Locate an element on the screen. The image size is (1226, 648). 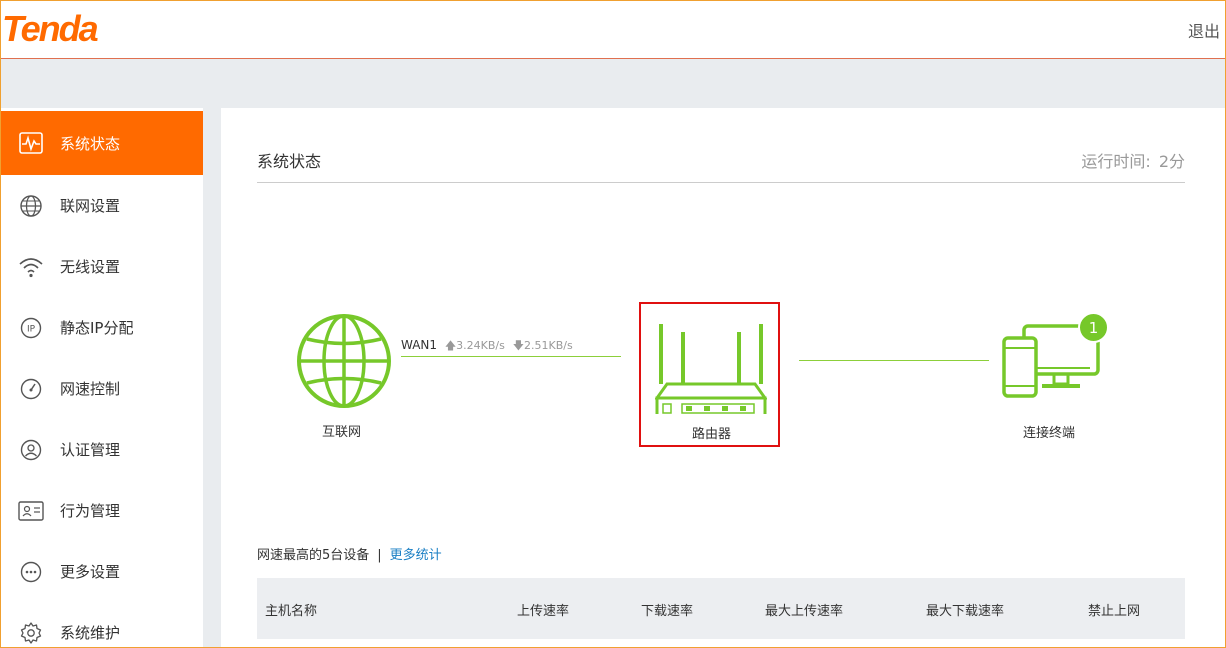
sidebar-item-system-maintenance: 系统维护 is located at coordinates (101, 625).